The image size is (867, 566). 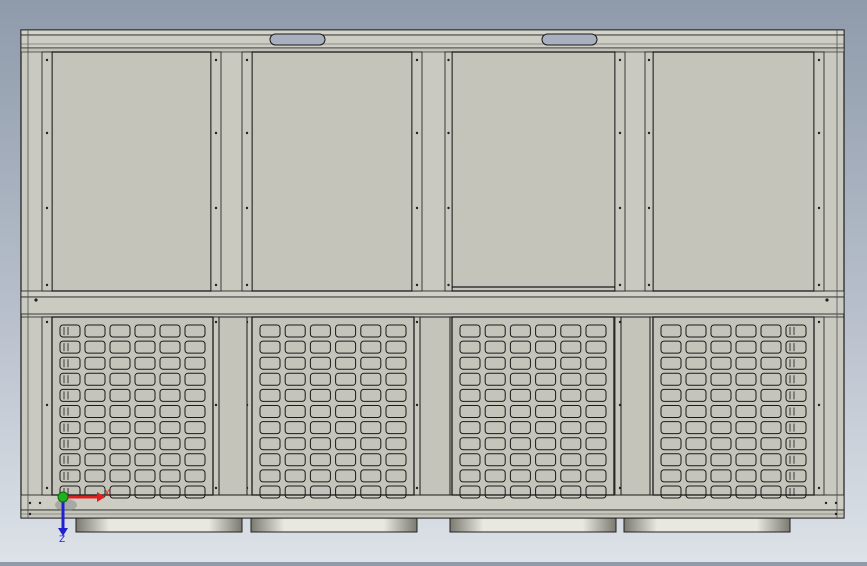 What do you see at coordinates (63, 497) in the screenshot?
I see `y-axis-dot` at bounding box center [63, 497].